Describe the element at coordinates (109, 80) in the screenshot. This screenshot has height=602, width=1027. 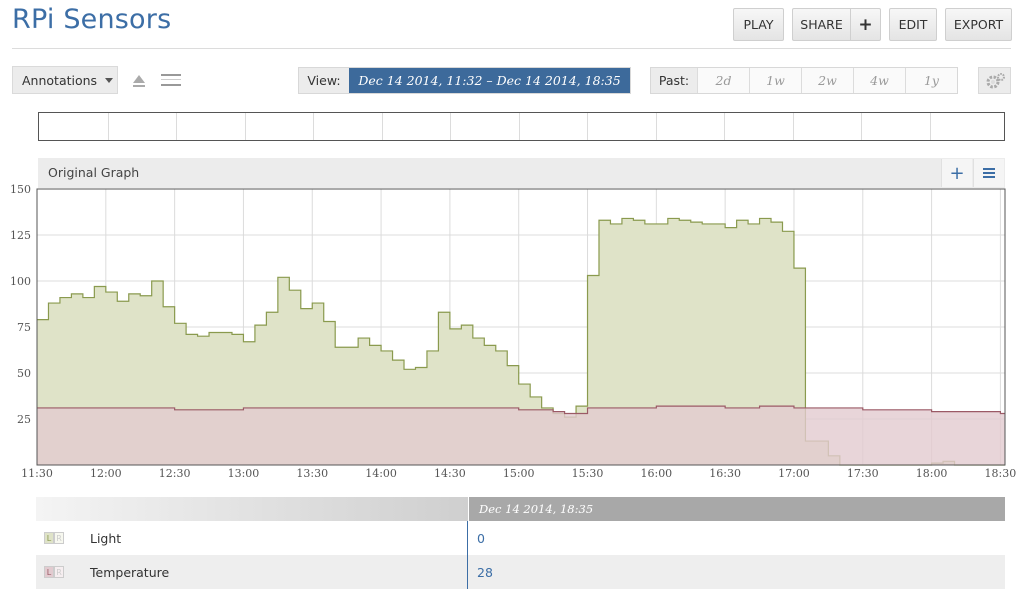
I see `caret-down-icon` at that location.